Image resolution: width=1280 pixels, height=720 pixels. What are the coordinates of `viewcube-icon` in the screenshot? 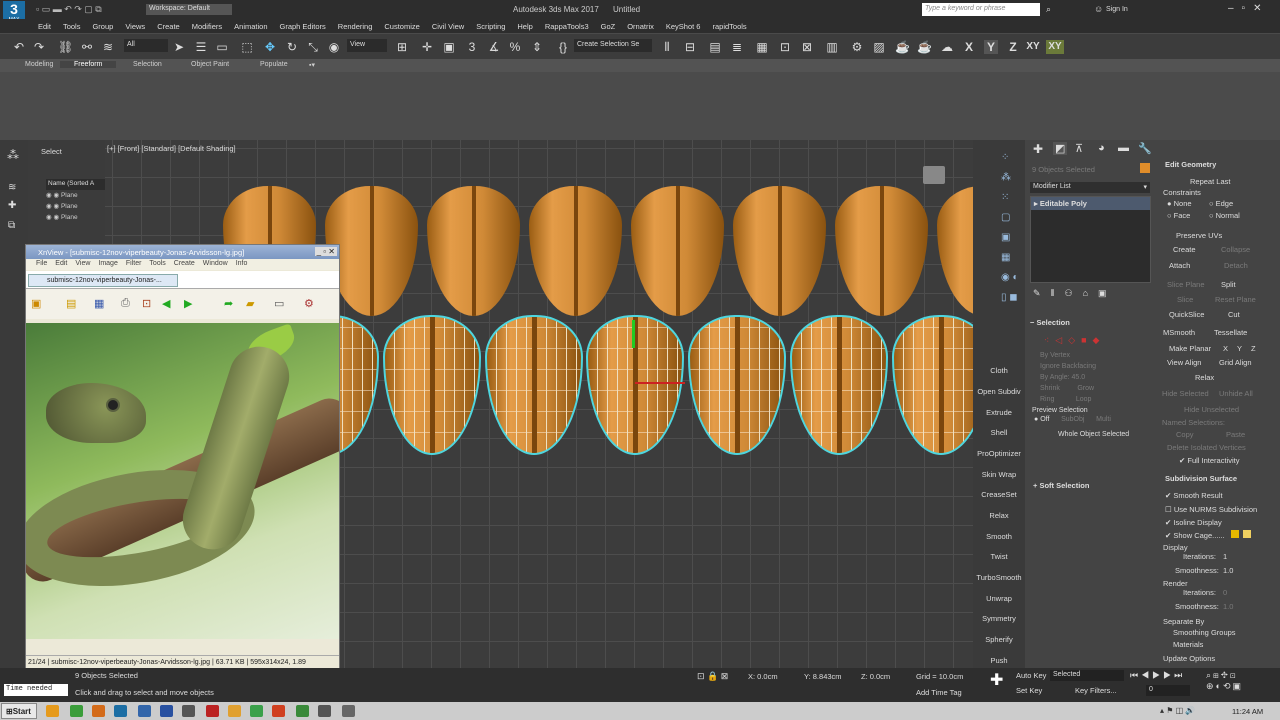 It's located at (934, 175).